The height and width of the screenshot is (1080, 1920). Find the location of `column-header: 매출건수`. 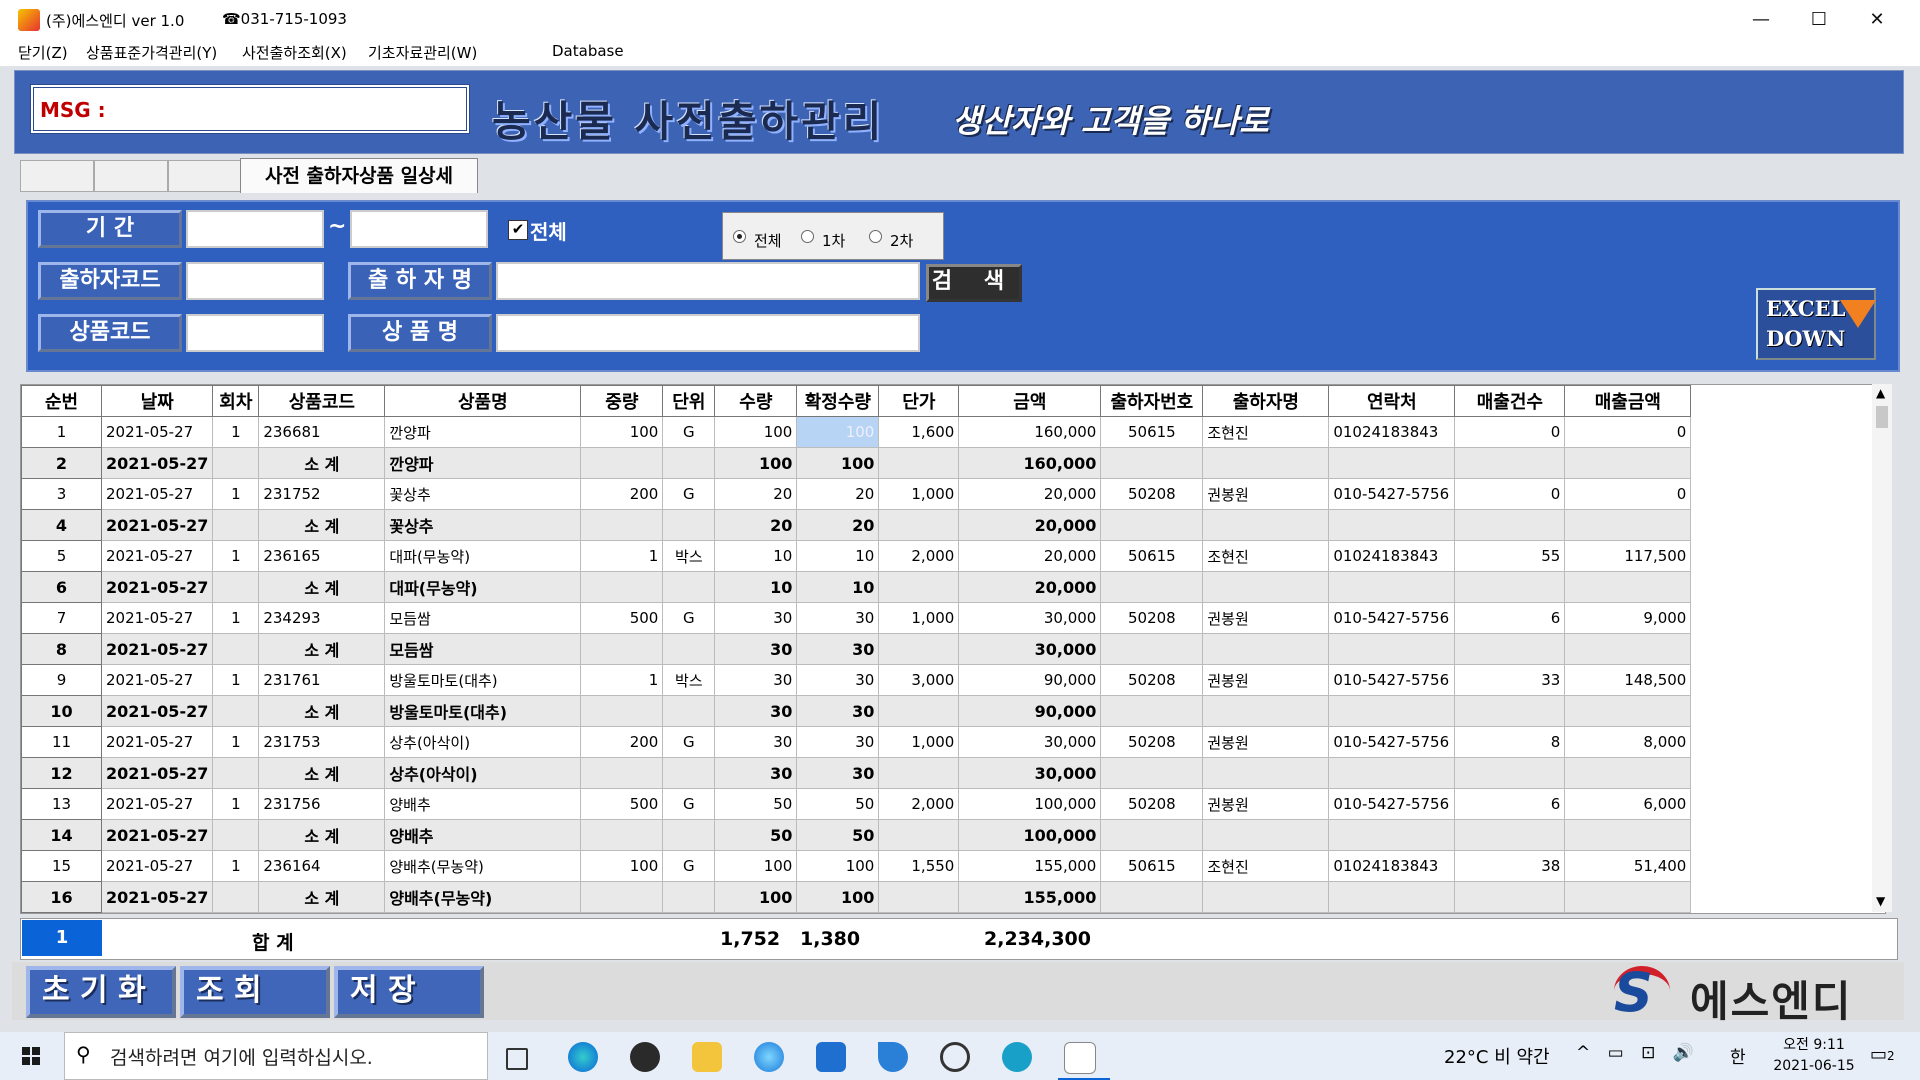

column-header: 매출건수 is located at coordinates (1510, 401).